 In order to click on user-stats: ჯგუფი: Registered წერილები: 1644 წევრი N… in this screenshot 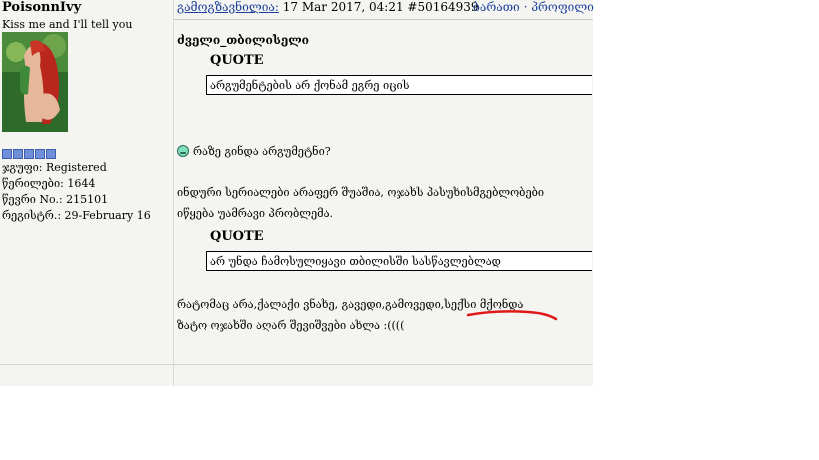, I will do `click(76, 192)`.